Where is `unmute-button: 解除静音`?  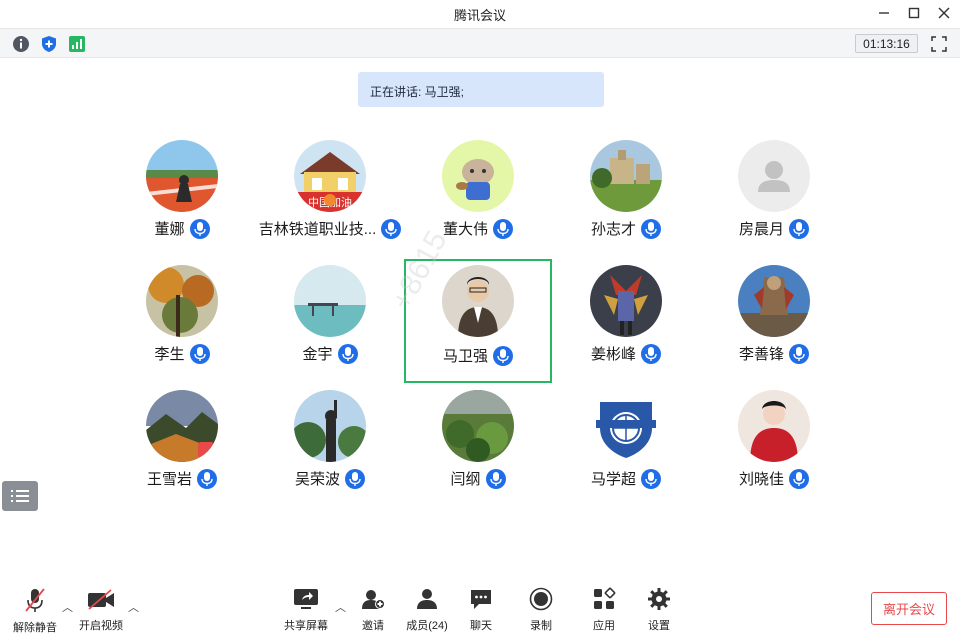
unmute-button: 解除静音 is located at coordinates (35, 610).